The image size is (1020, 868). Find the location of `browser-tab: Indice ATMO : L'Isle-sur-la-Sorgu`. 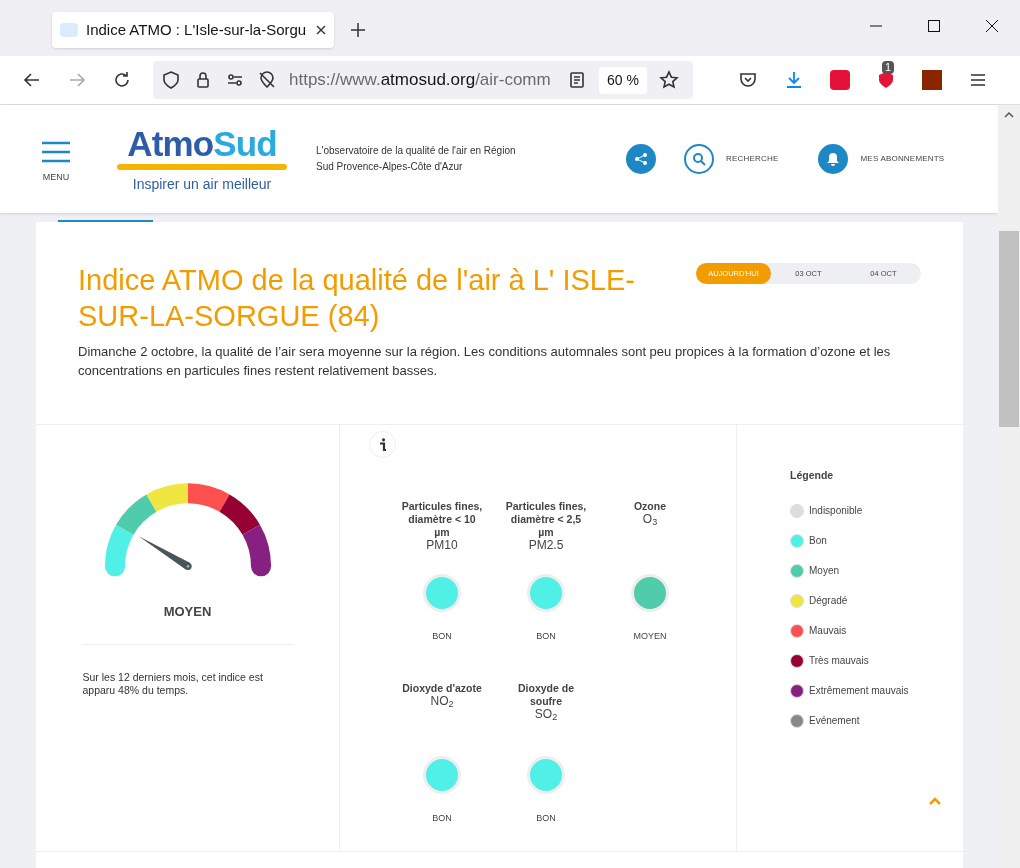

browser-tab: Indice ATMO : L'Isle-sur-la-Sorgu is located at coordinates (193, 30).